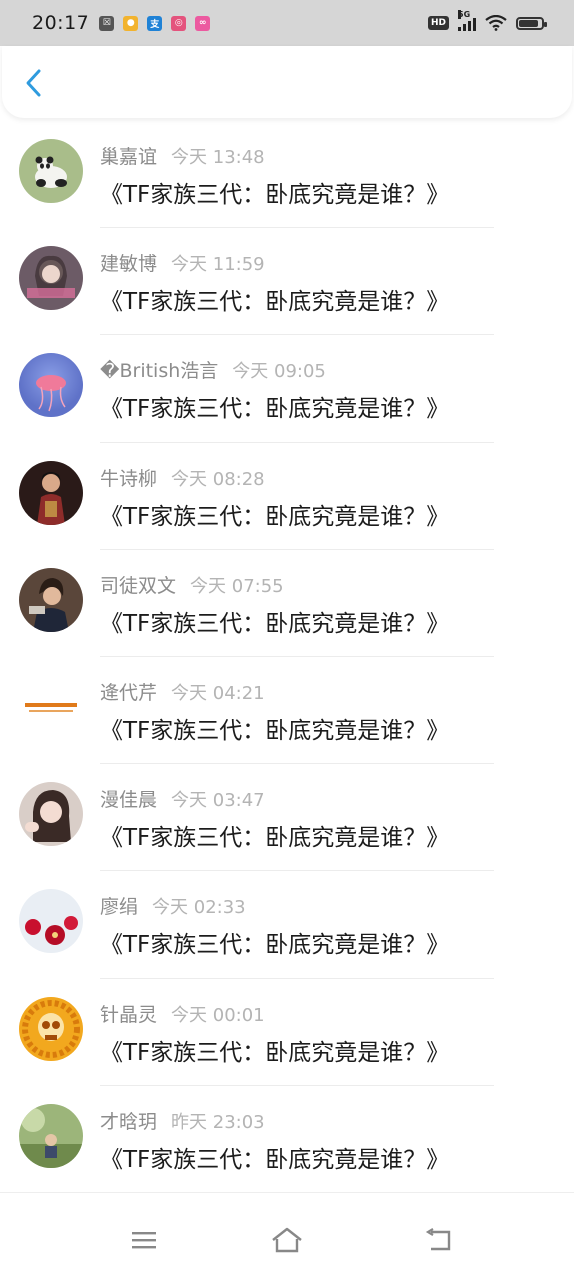 The image size is (574, 1281). I want to click on chevron-left-icon, so click(33, 83).